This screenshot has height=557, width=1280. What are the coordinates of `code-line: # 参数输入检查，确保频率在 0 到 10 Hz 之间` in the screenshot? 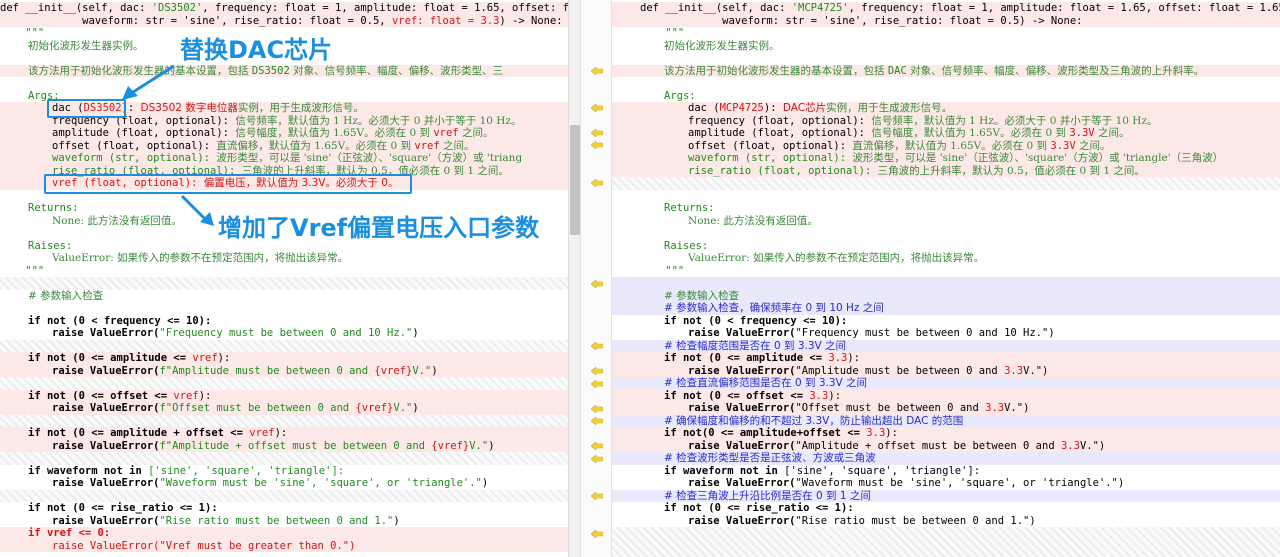 It's located at (946, 308).